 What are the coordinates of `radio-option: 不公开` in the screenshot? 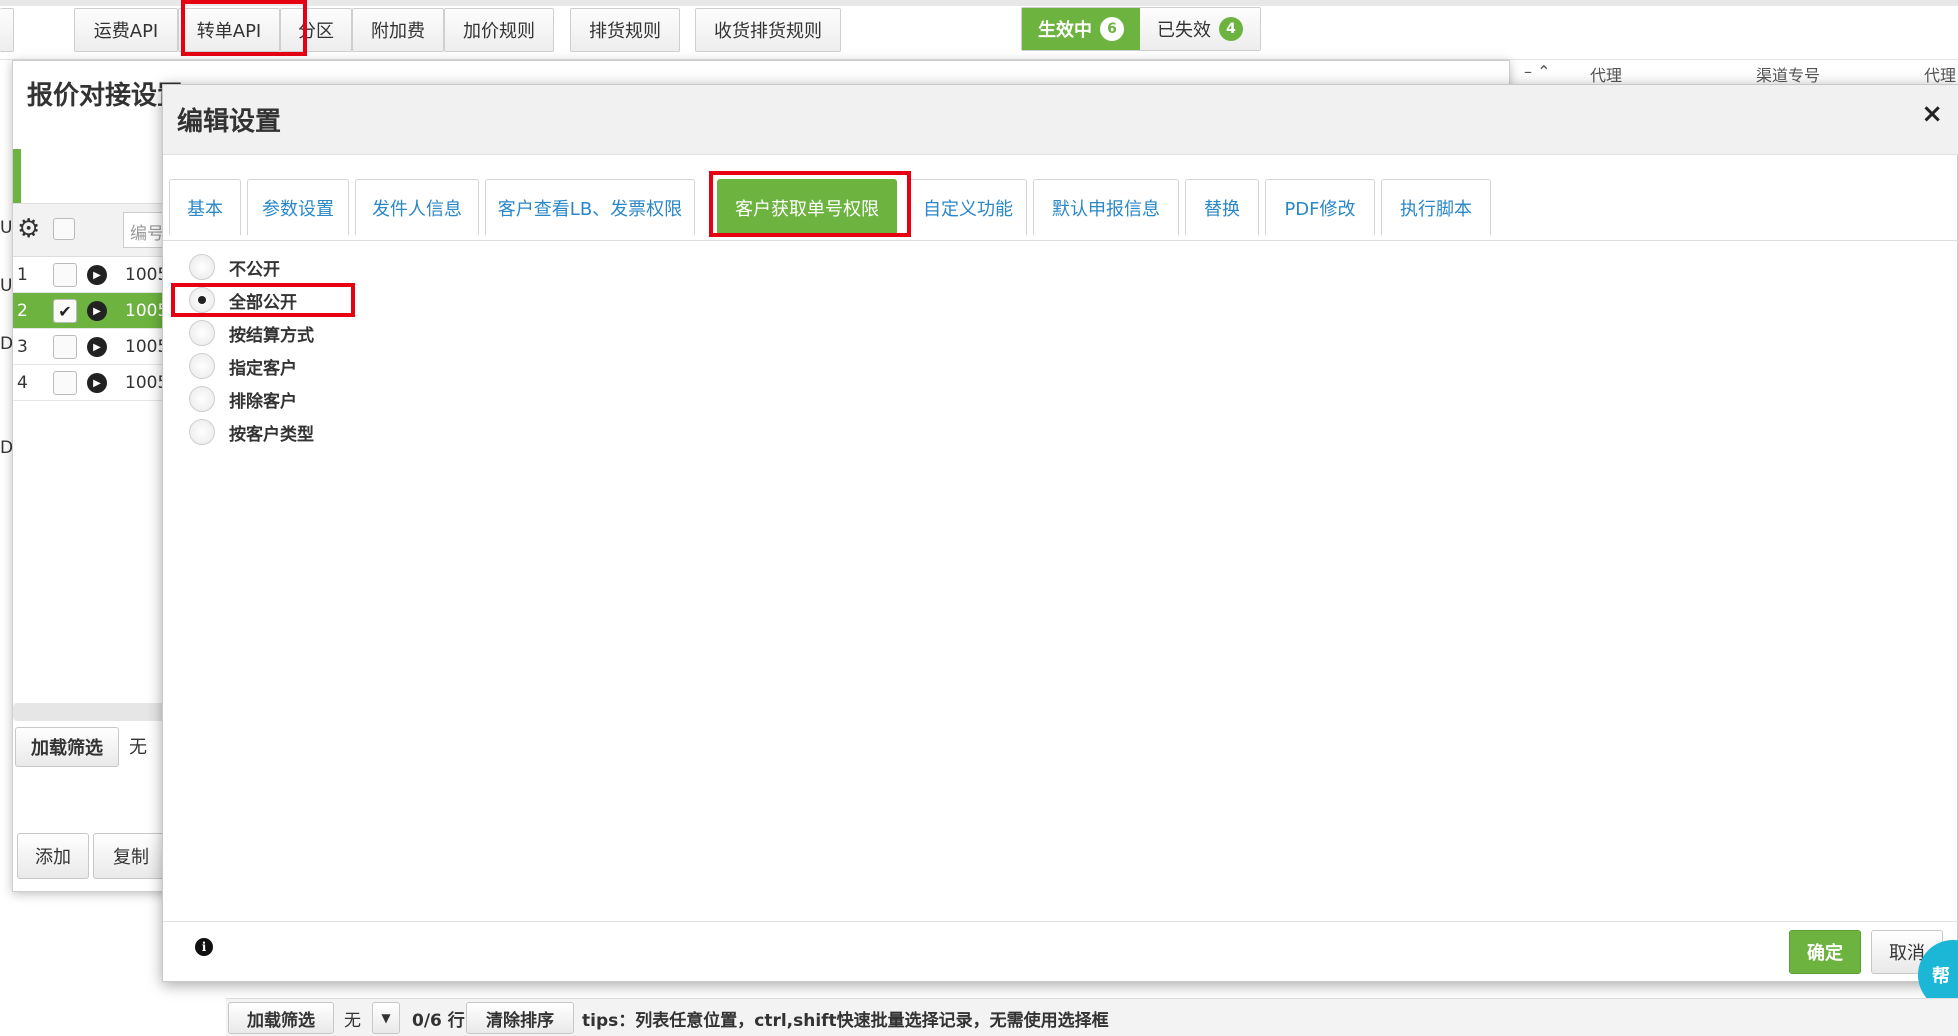 It's located at (234, 267).